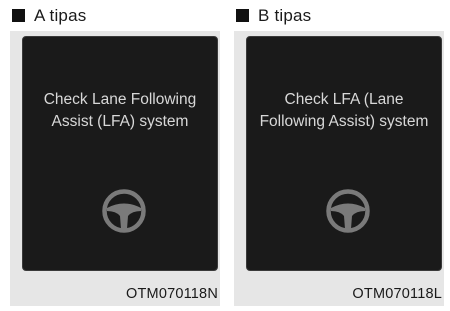 This screenshot has height=311, width=450. Describe the element at coordinates (120, 110) in the screenshot. I see `warning-message: Check Lane Following Assist (LFA) system` at that location.